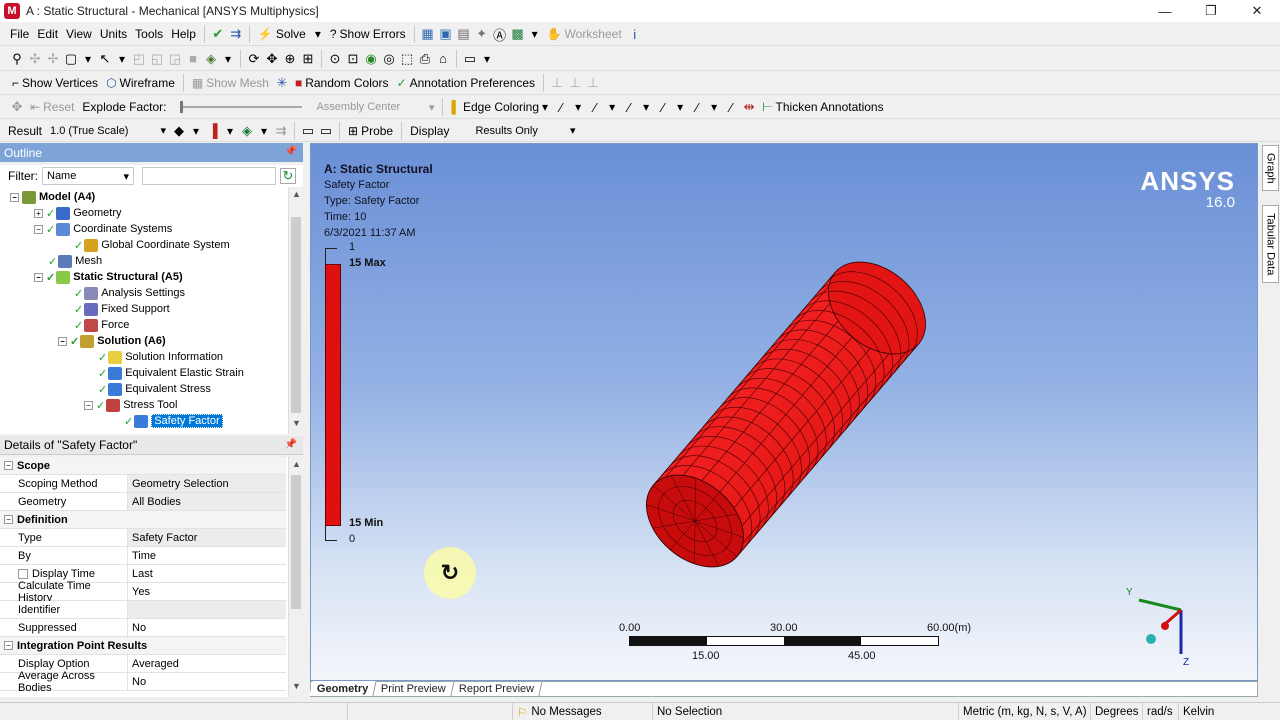  What do you see at coordinates (680, 107) in the screenshot?
I see `edge-style-4-dropdown-icon: ▾` at bounding box center [680, 107].